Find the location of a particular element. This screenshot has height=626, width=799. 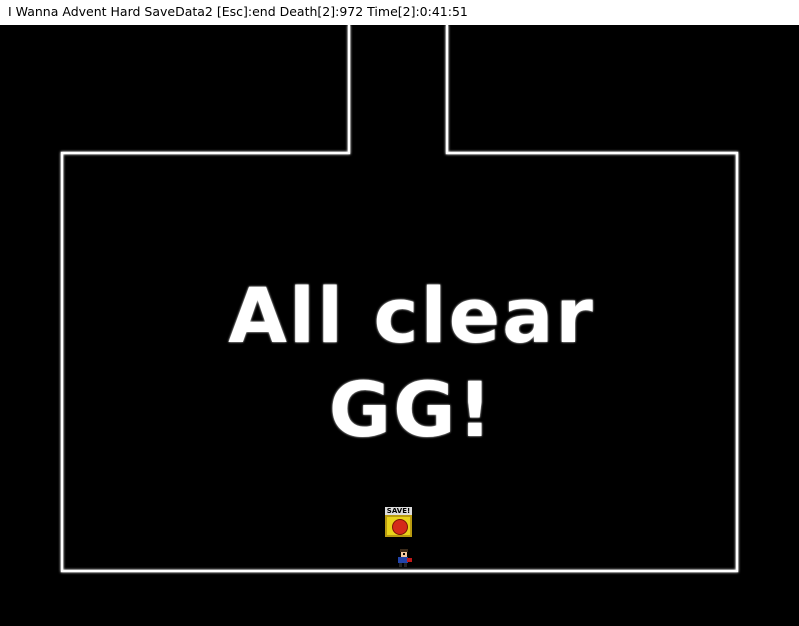

all-clear-text: All clear is located at coordinates (411, 315).